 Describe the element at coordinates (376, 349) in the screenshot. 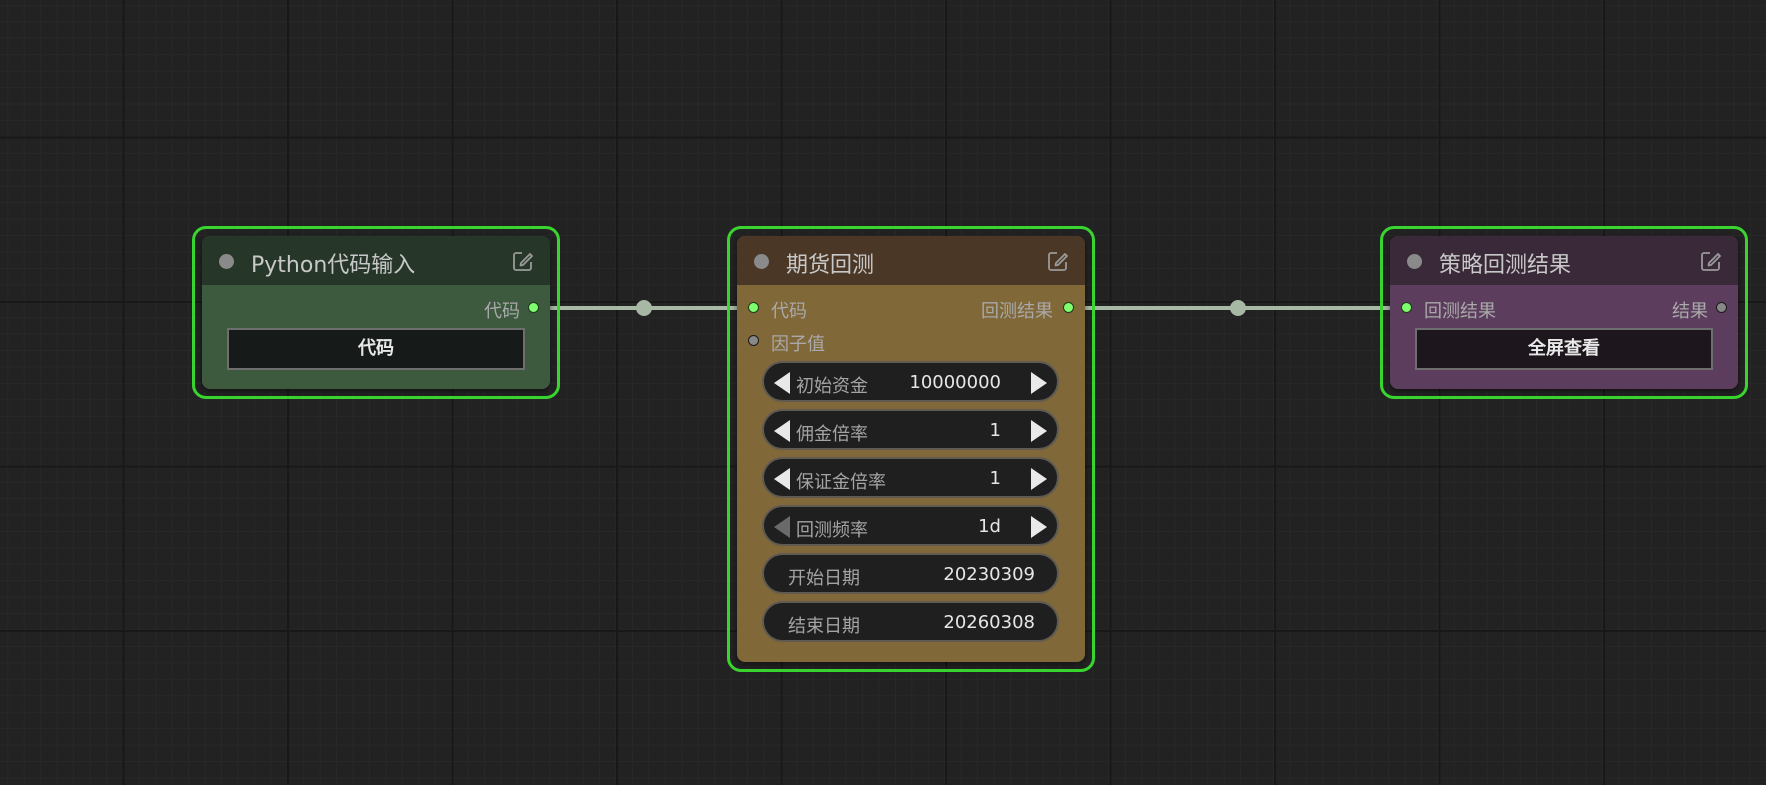

I see `code-button: 代码` at that location.